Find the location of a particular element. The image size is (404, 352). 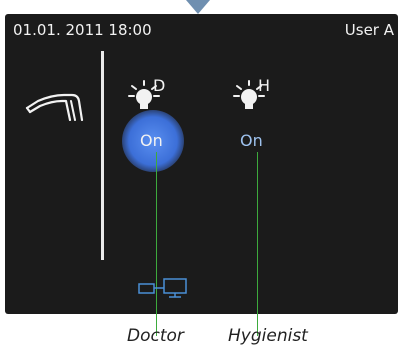

doctor-light-letter: D is located at coordinates (159, 85).